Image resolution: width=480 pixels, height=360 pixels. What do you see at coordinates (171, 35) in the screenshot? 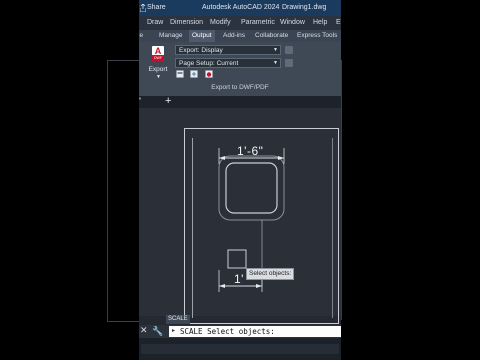
I see `tab-manage: Manage` at bounding box center [171, 35].